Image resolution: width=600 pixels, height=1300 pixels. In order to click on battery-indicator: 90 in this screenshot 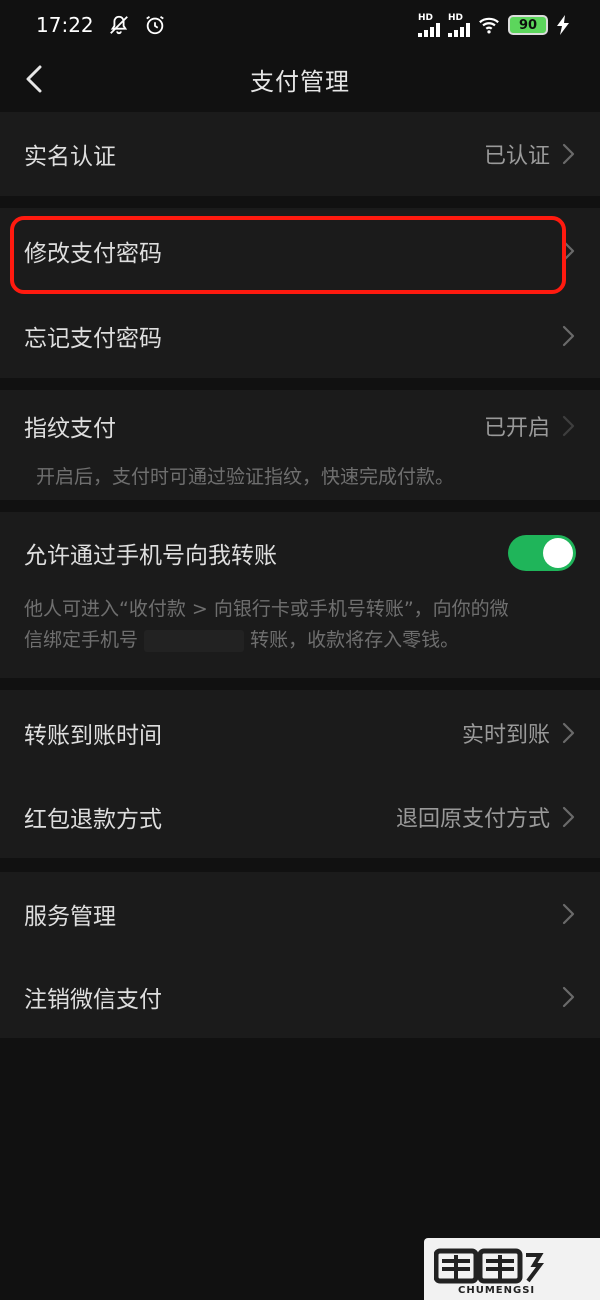, I will do `click(528, 25)`.